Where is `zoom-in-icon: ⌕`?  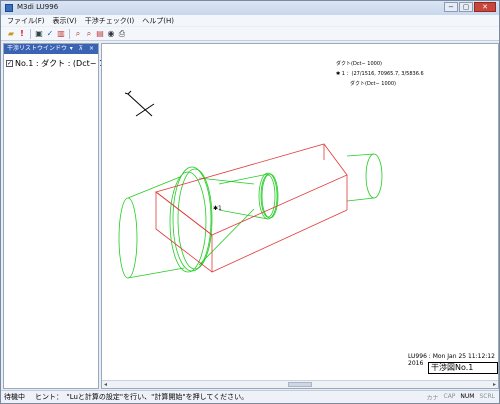 zoom-in-icon: ⌕ is located at coordinates (78, 34).